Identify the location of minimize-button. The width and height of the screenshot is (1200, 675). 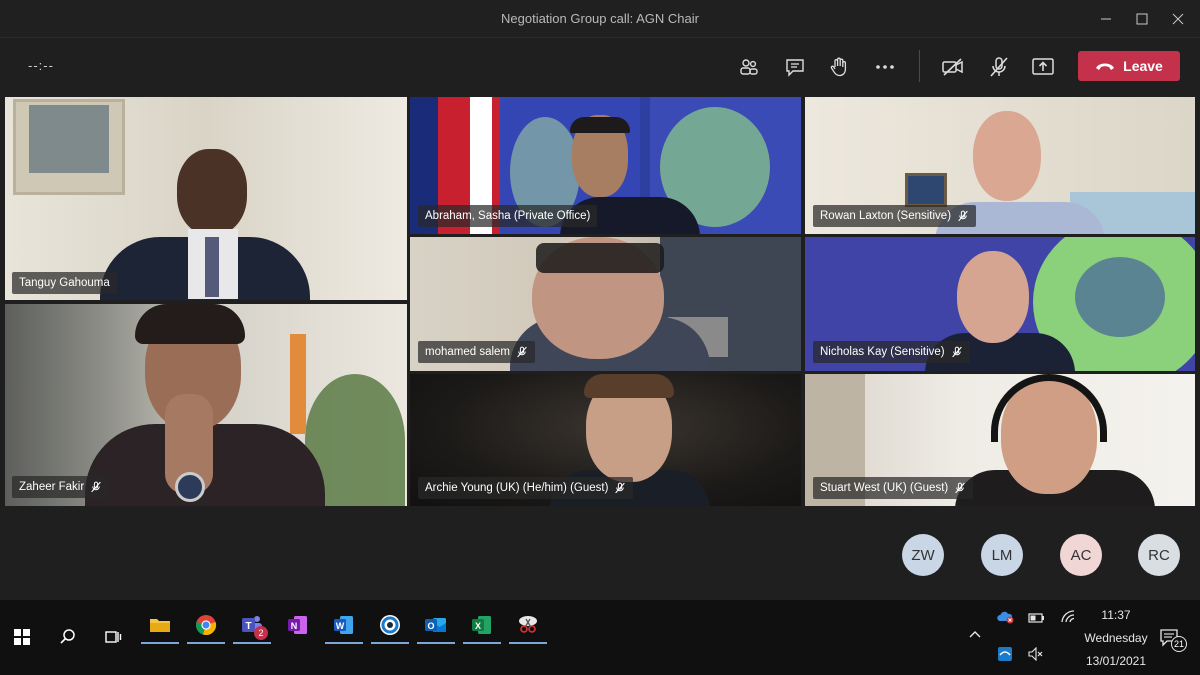
(1106, 19).